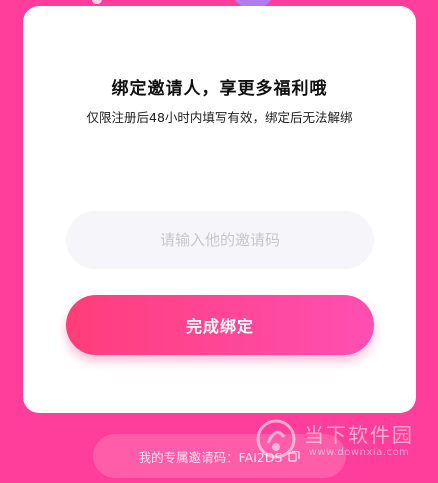 This screenshot has width=438, height=483. I want to click on watermark: 当下软件园 www.downxia.com, so click(343, 441).